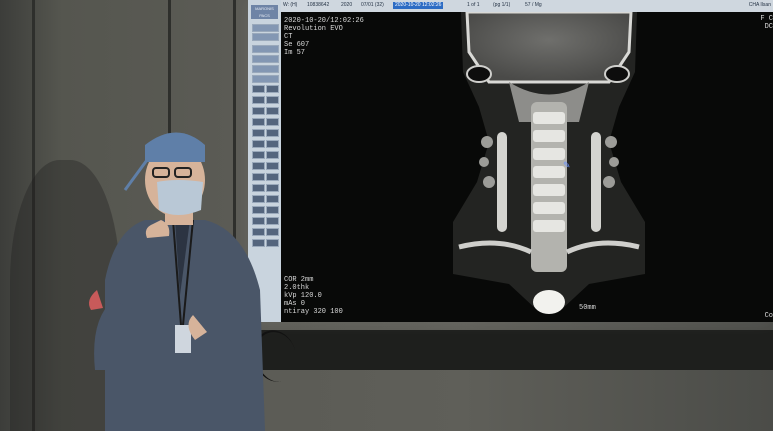 The image size is (773, 431). Describe the element at coordinates (288, 37) in the screenshot. I see `modality: CT` at that location.